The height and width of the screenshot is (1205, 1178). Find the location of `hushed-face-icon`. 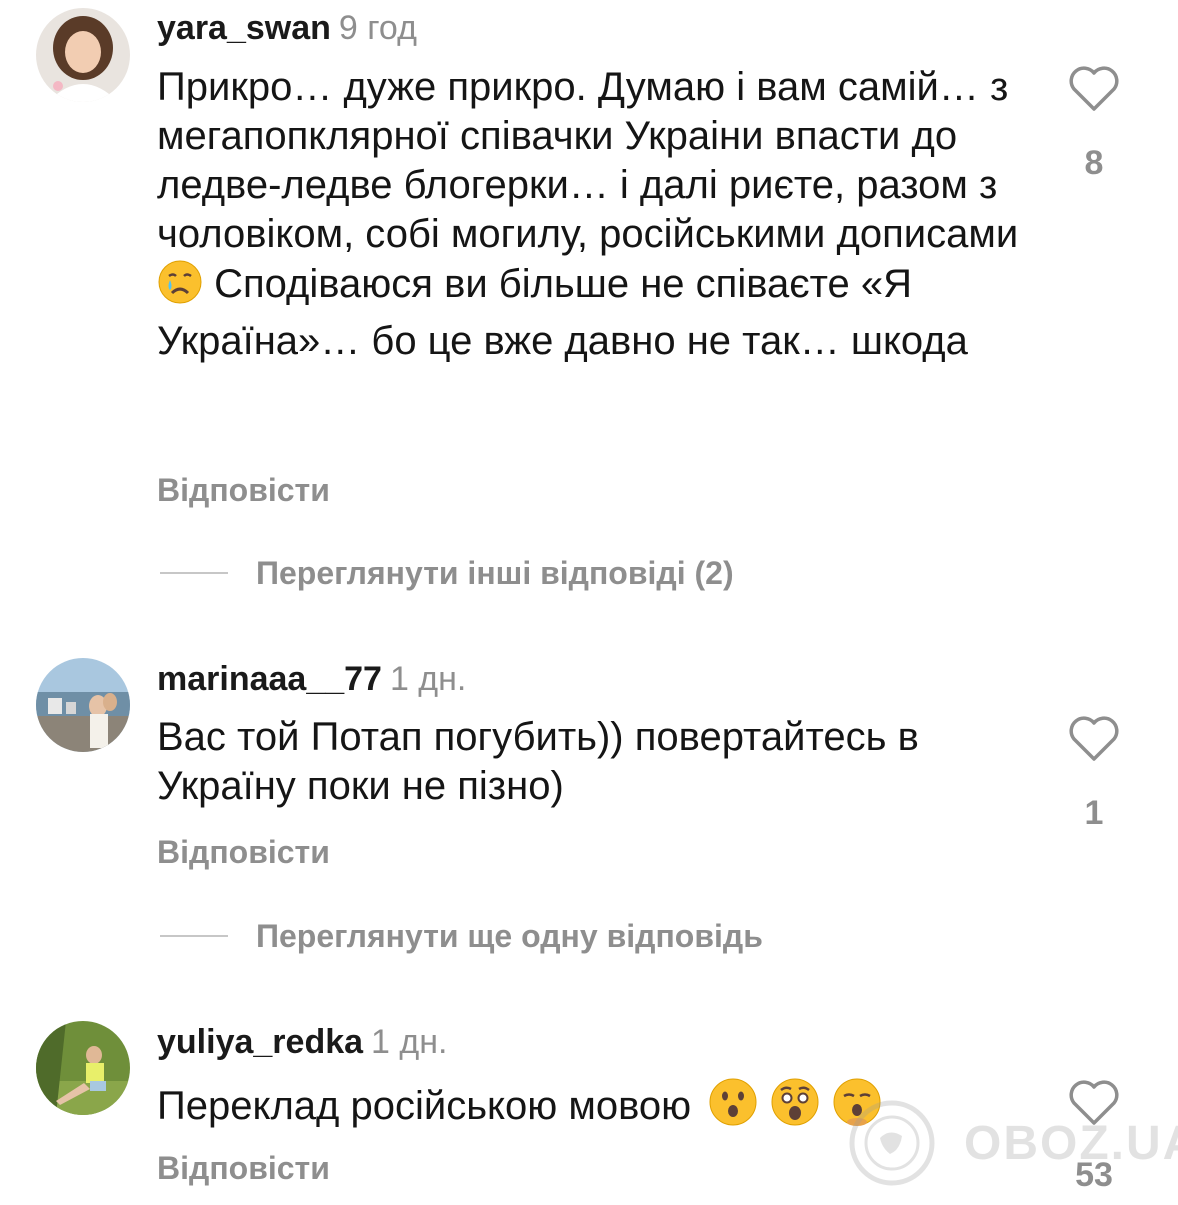

hushed-face-icon is located at coordinates (733, 1108).